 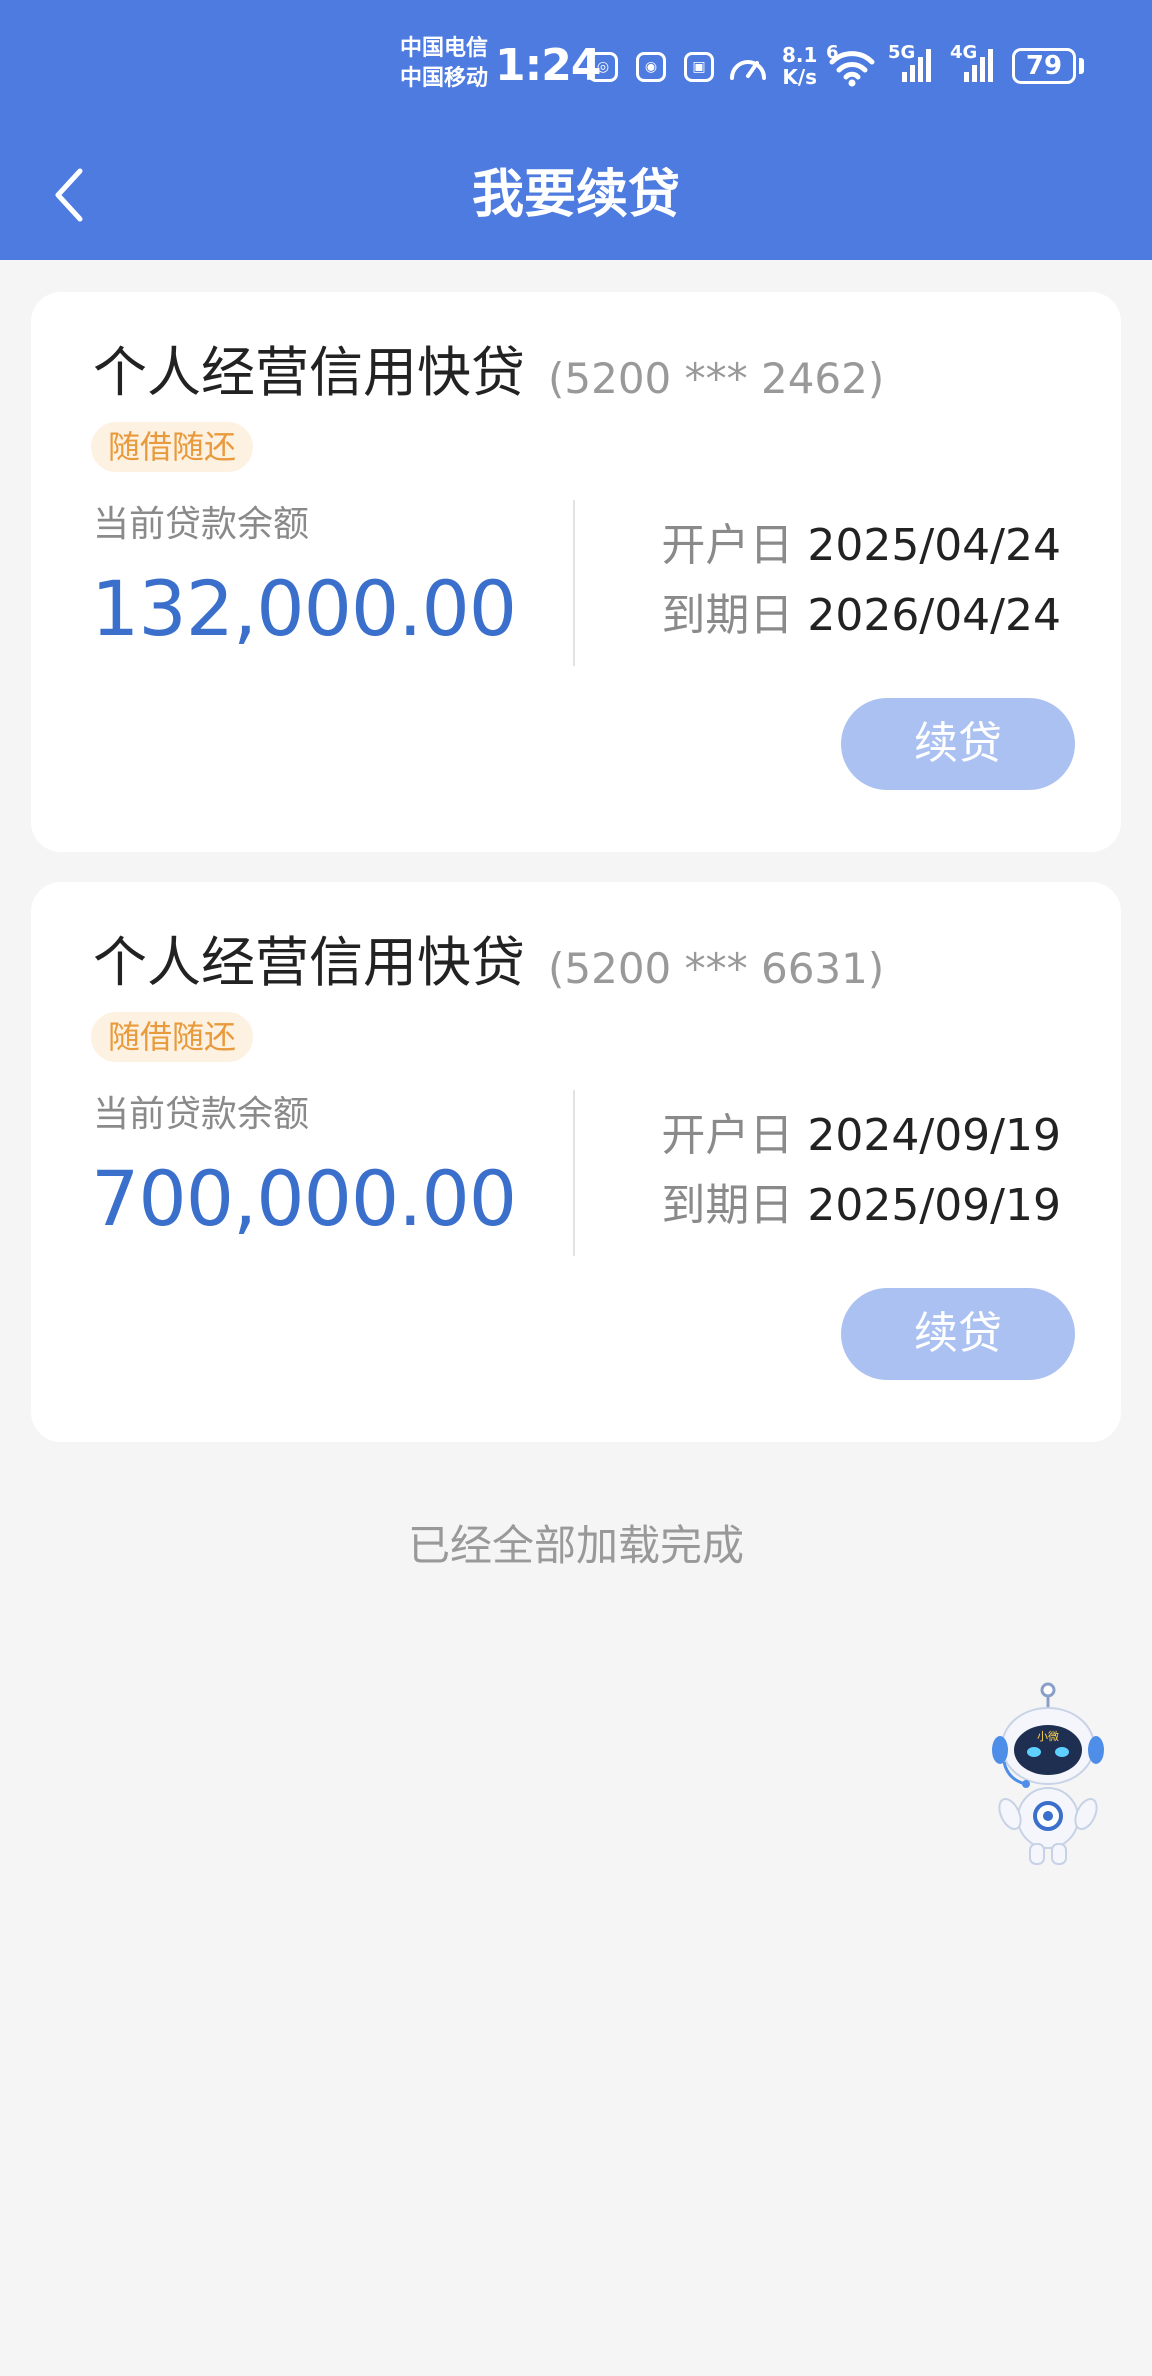 What do you see at coordinates (800, 55) in the screenshot?
I see `network-speed-value: 8.1` at bounding box center [800, 55].